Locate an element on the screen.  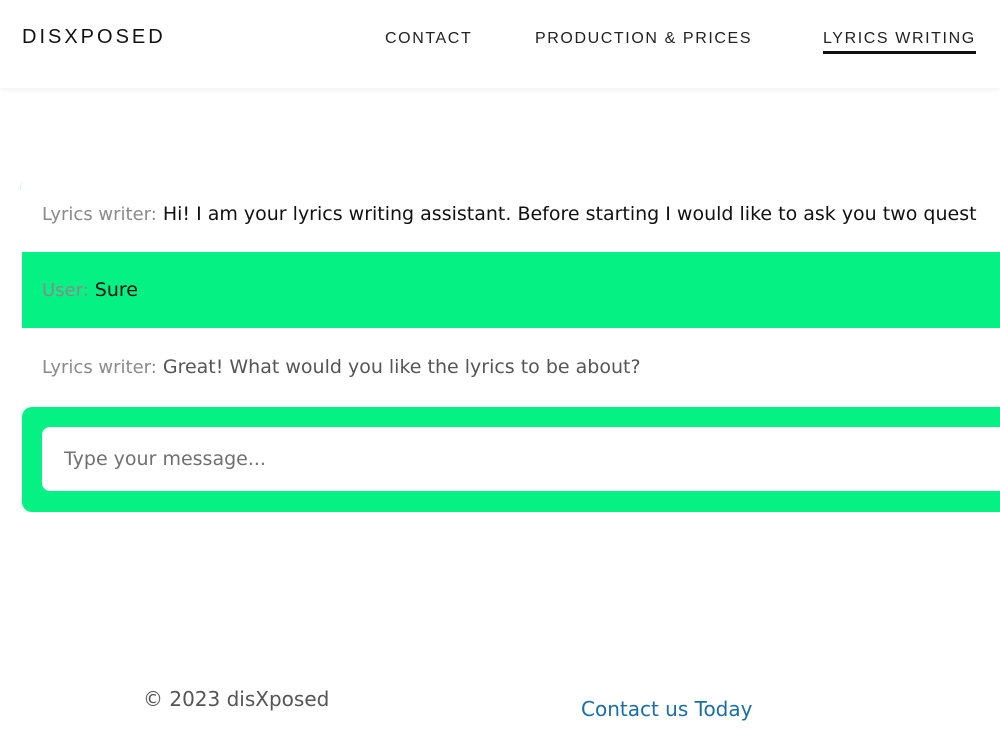
message-speaker: User: is located at coordinates (65, 290).